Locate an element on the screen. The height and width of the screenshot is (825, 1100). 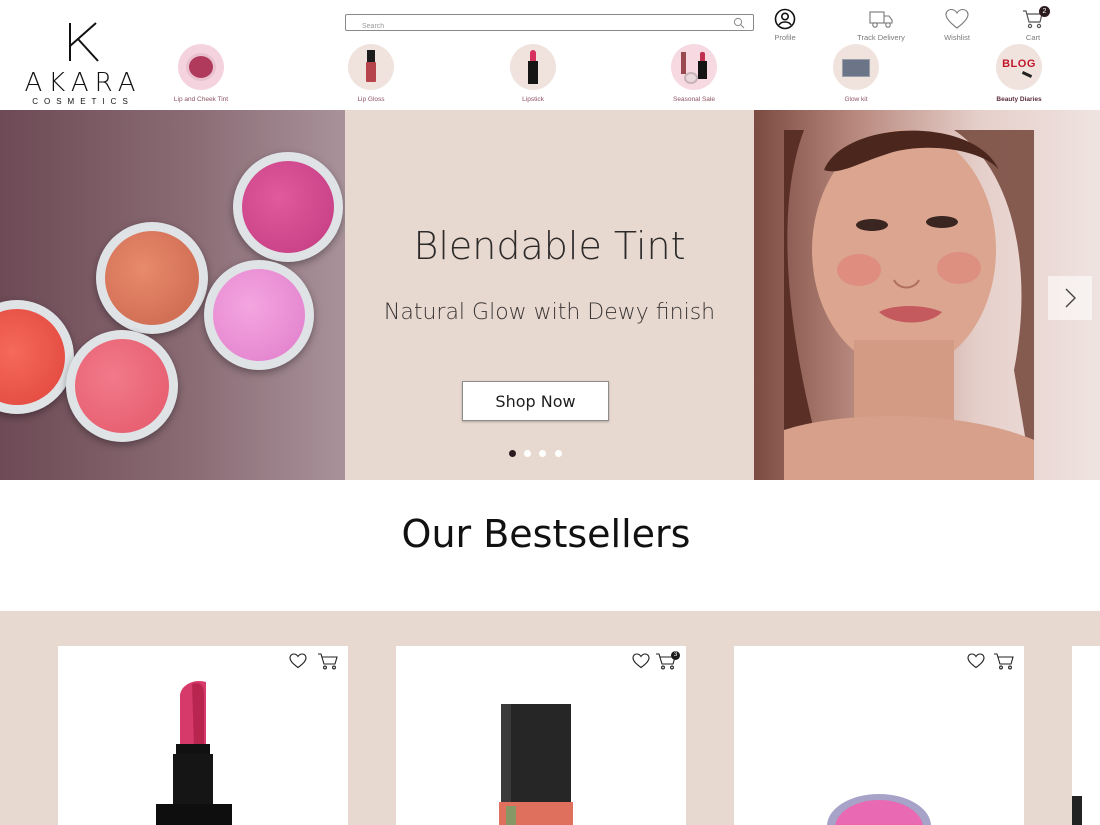
tint-pot-product-image is located at coordinates (879, 809).